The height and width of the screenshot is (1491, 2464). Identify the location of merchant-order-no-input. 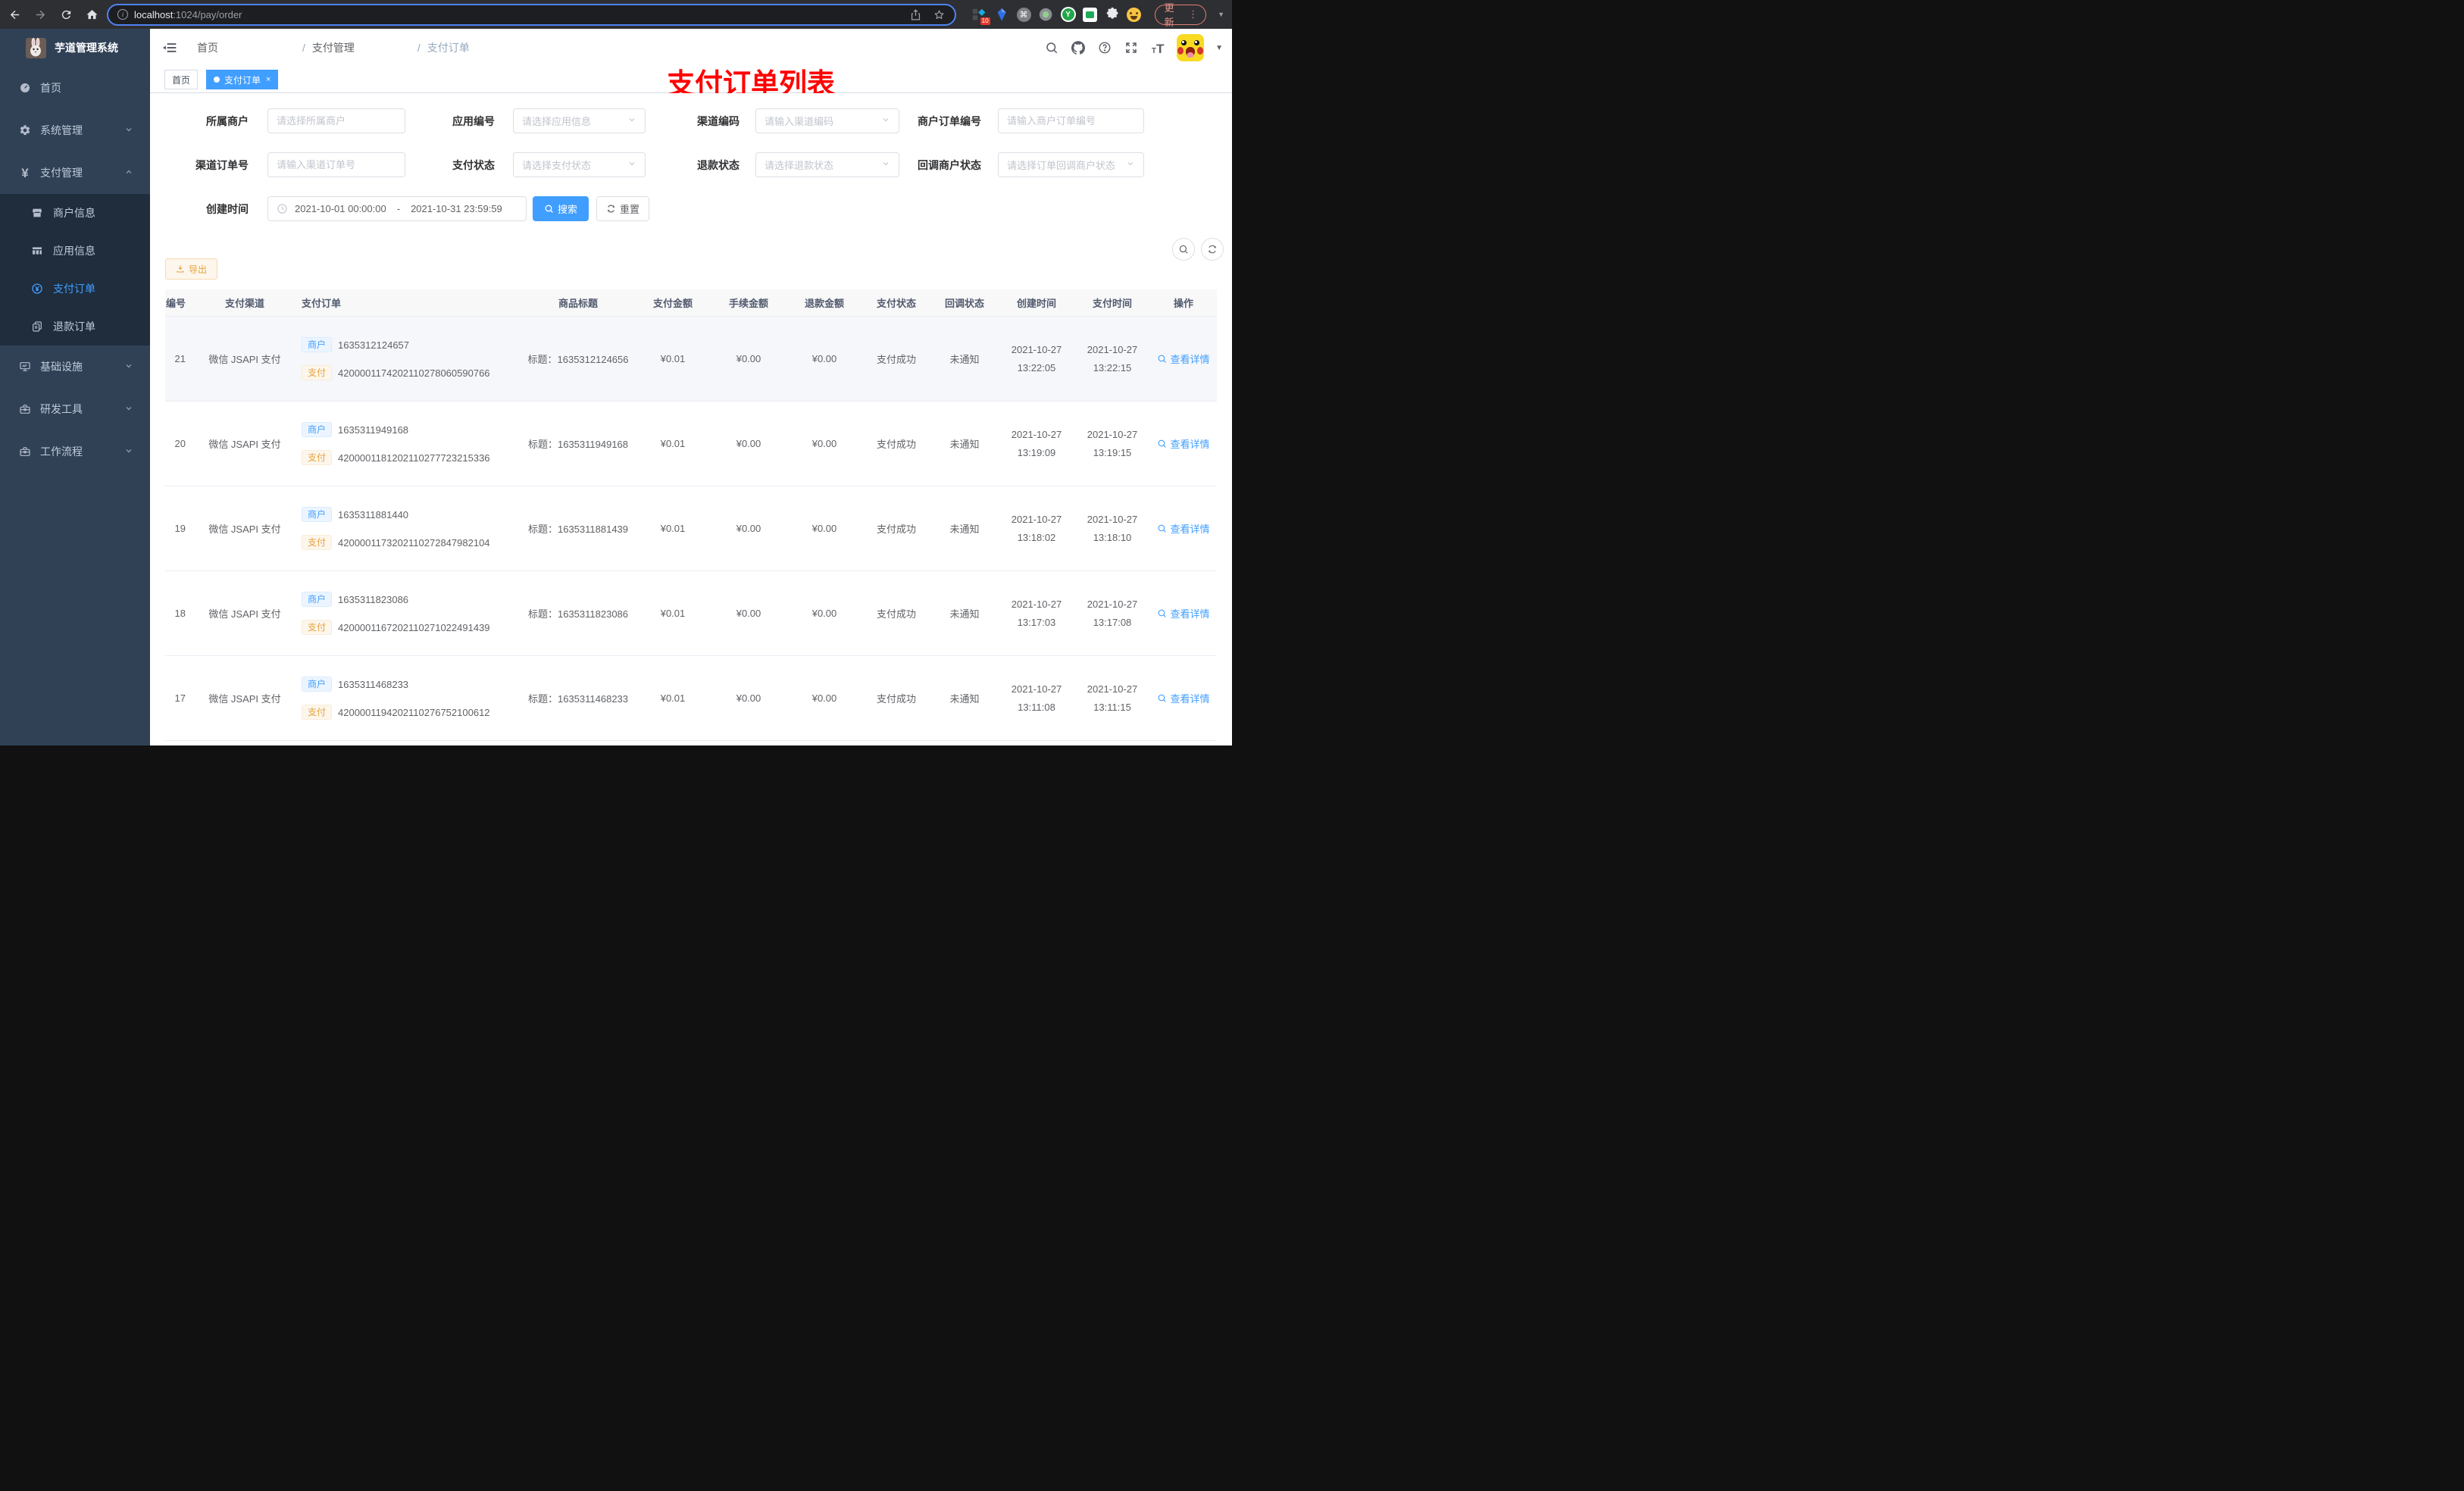
(1071, 120).